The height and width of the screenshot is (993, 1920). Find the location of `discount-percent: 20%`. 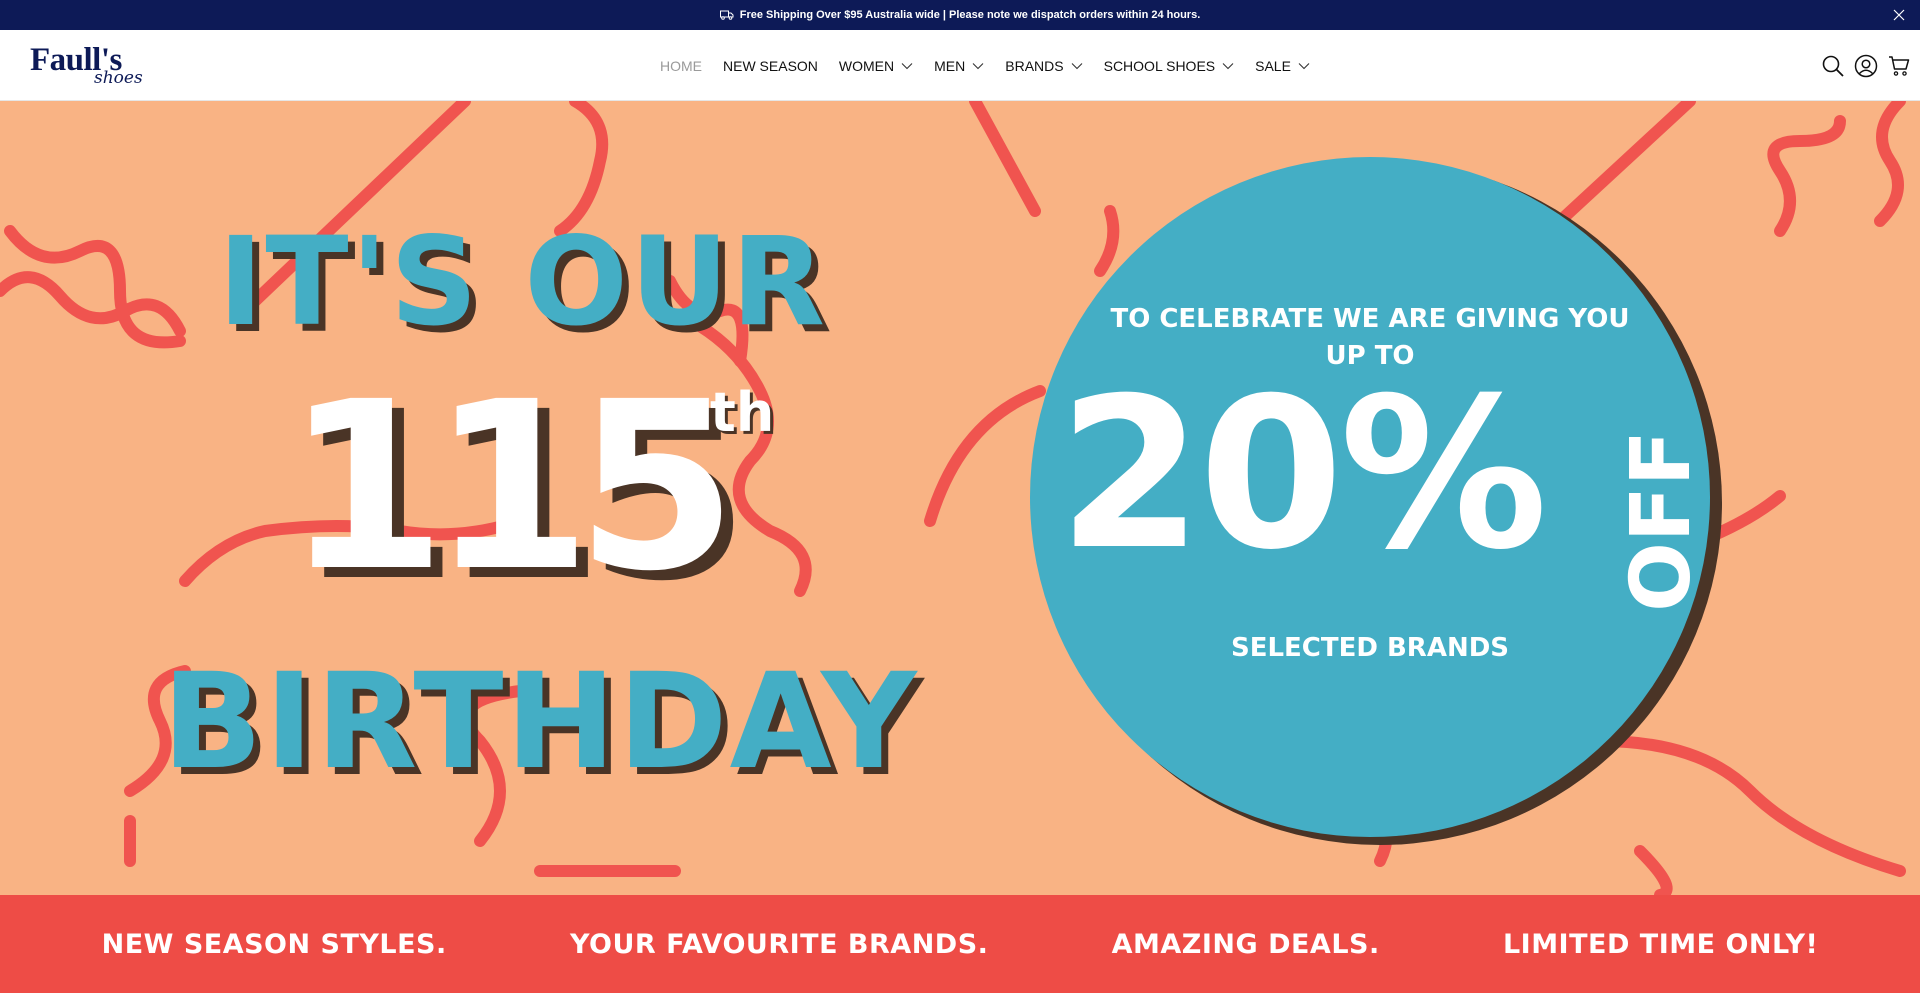

discount-percent: 20% is located at coordinates (1303, 475).